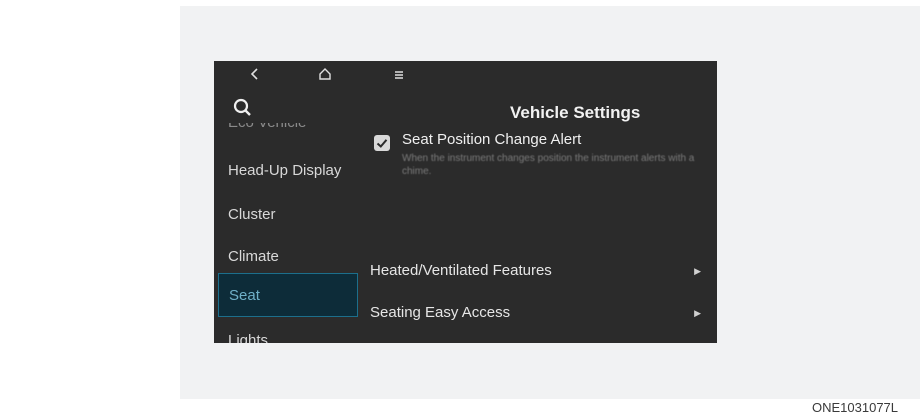  I want to click on sidebar-item-lights: Lights, so click(288, 331).